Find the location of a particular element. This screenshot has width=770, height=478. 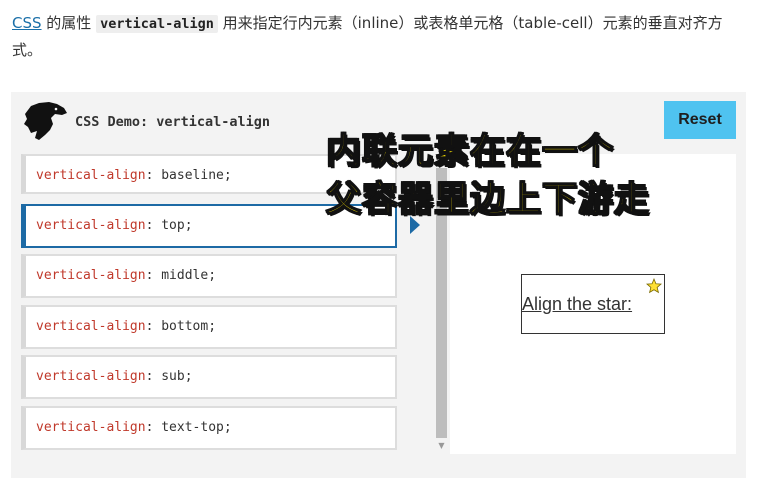

property-code: vertical-align is located at coordinates (157, 24).